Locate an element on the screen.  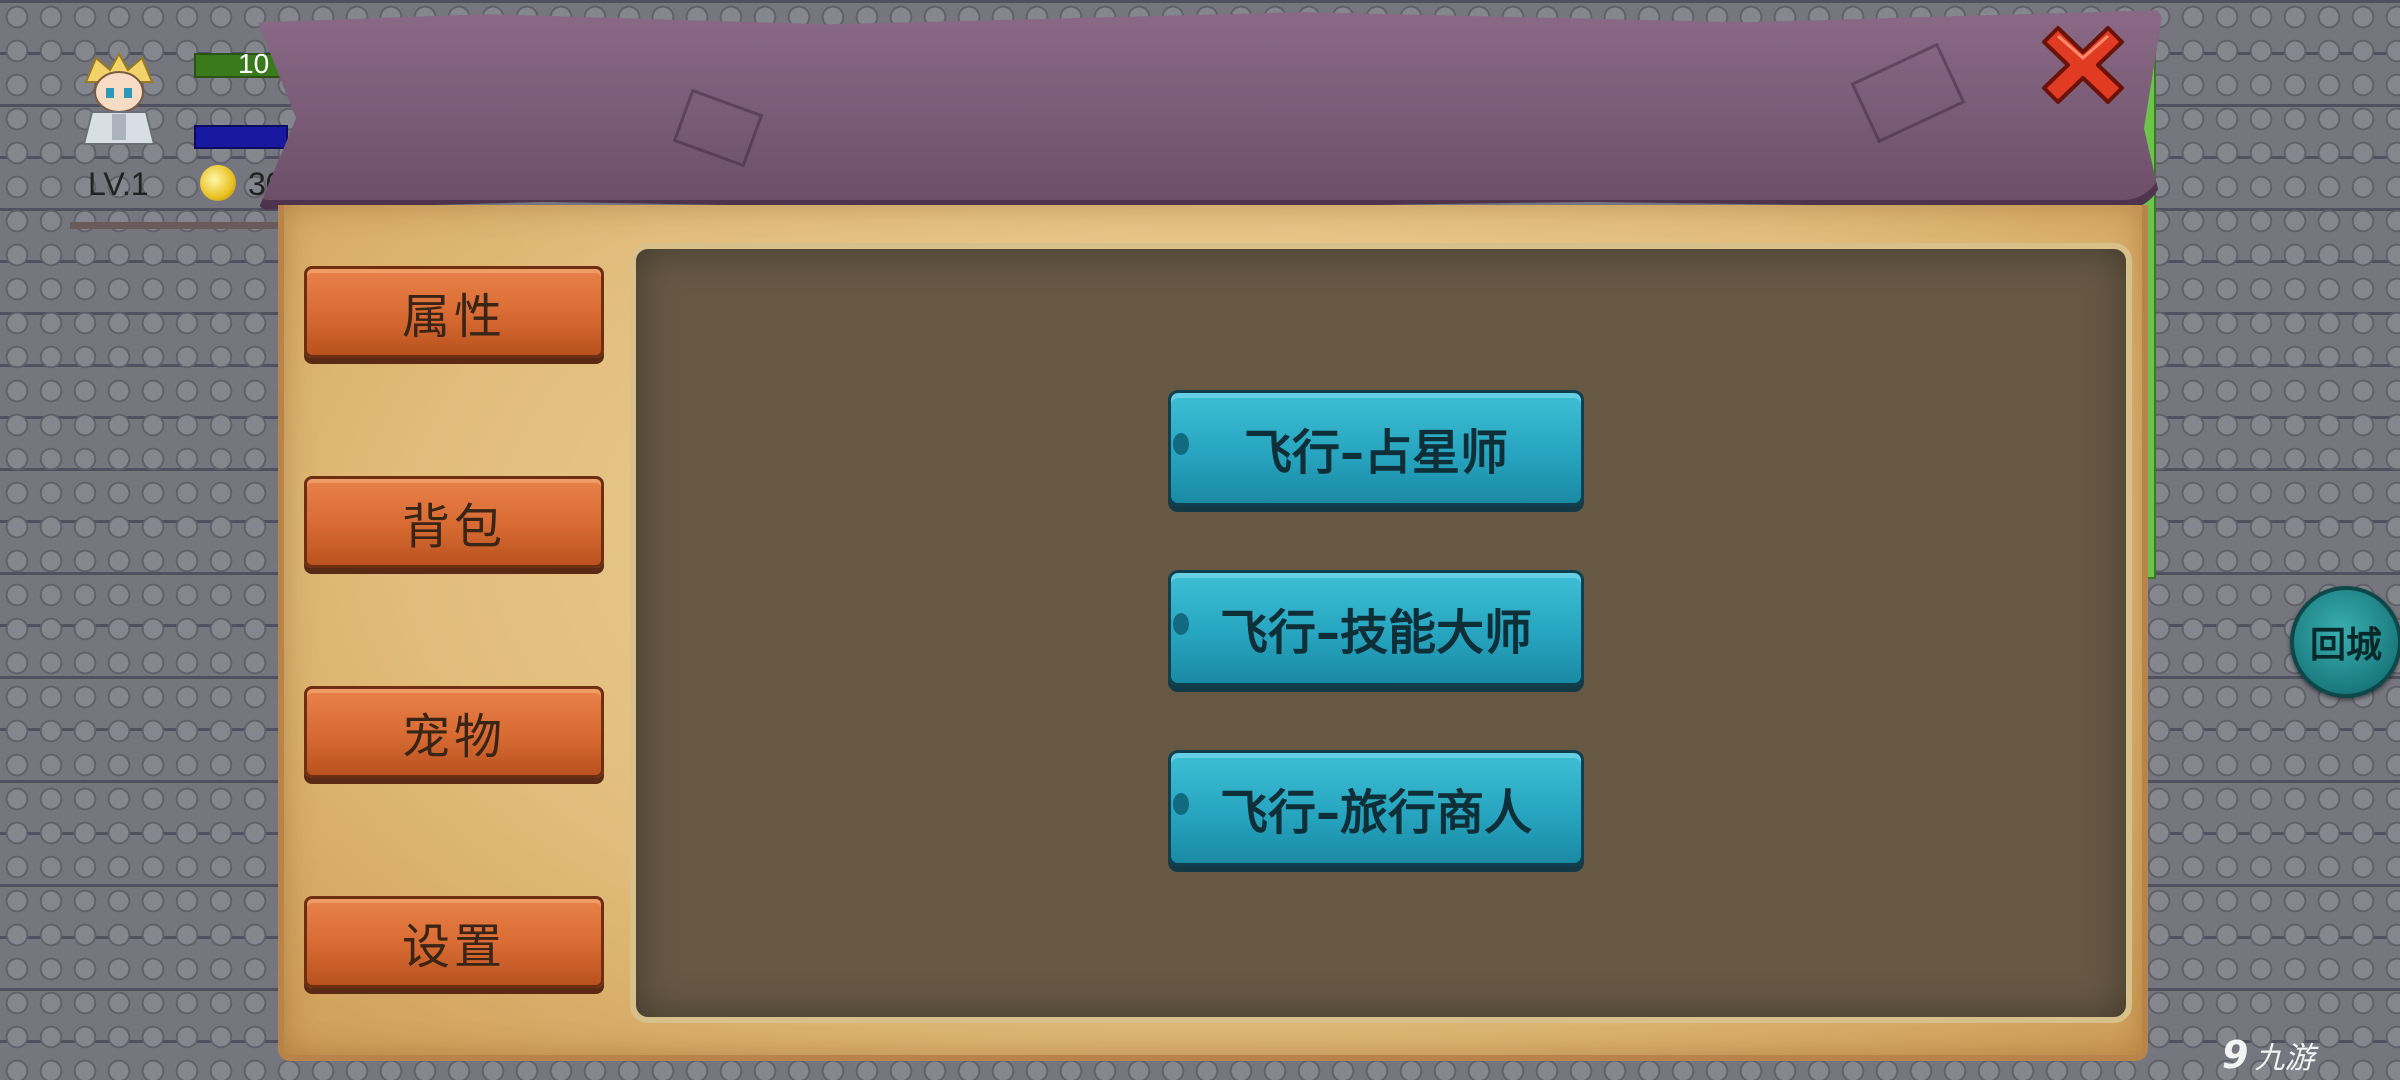
tab-attributes: 属性 is located at coordinates (454, 312).